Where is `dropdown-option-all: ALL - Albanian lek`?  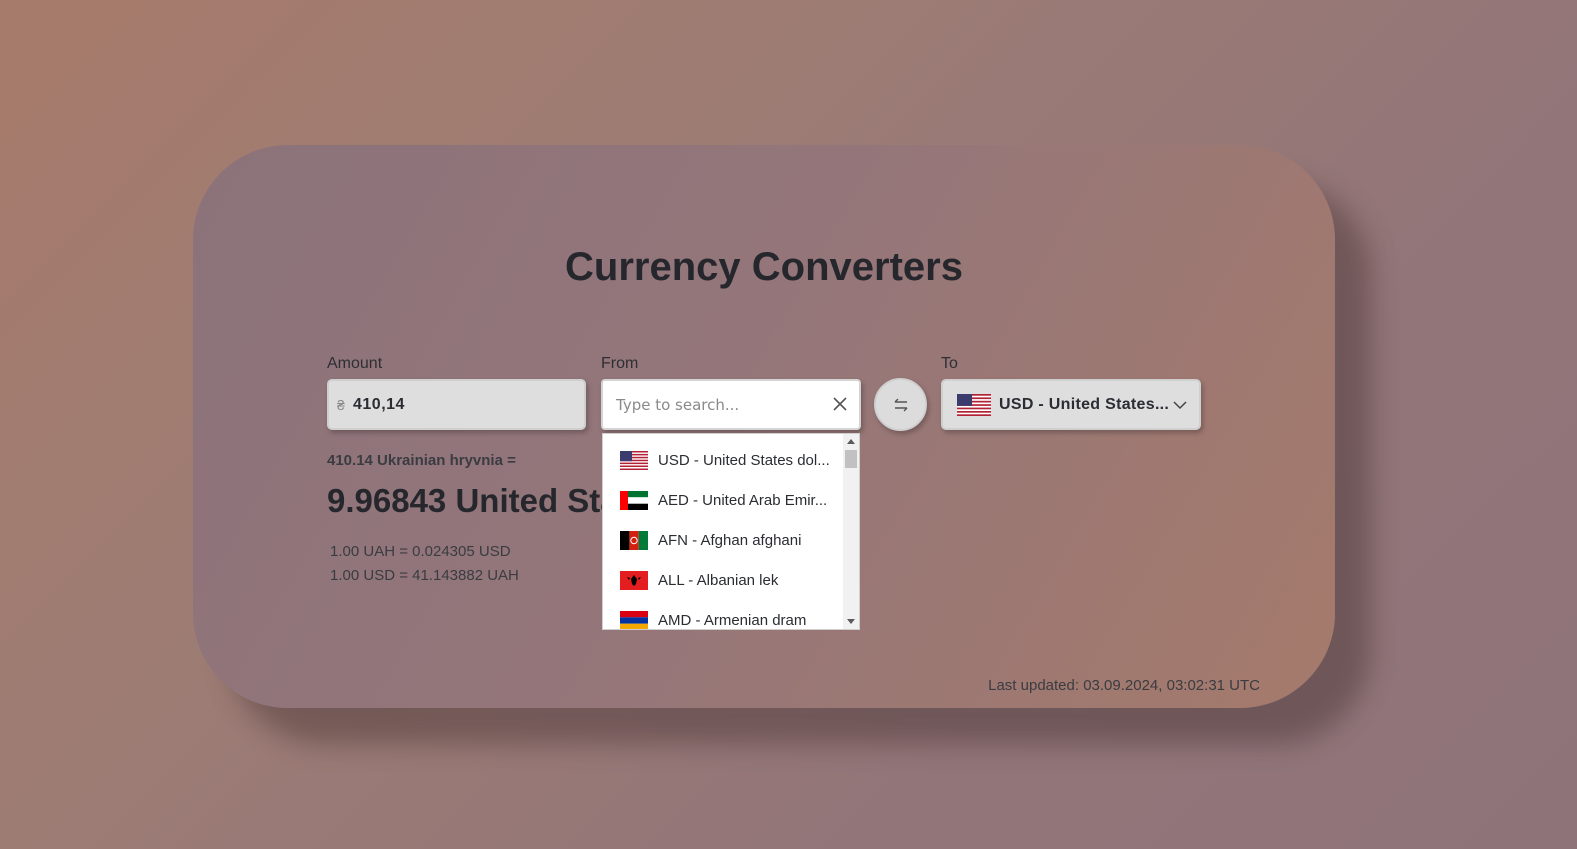 dropdown-option-all: ALL - Albanian lek is located at coordinates (723, 580).